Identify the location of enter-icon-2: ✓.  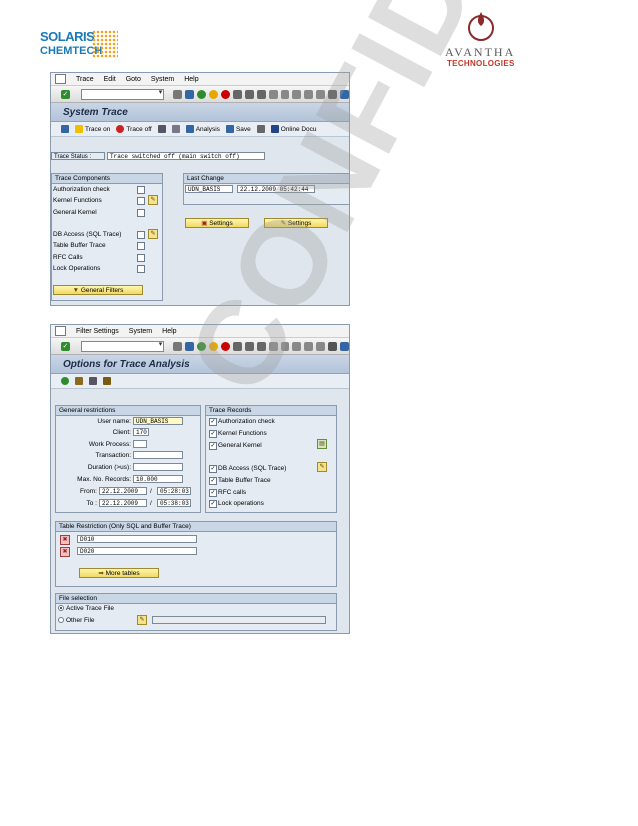
(65, 346).